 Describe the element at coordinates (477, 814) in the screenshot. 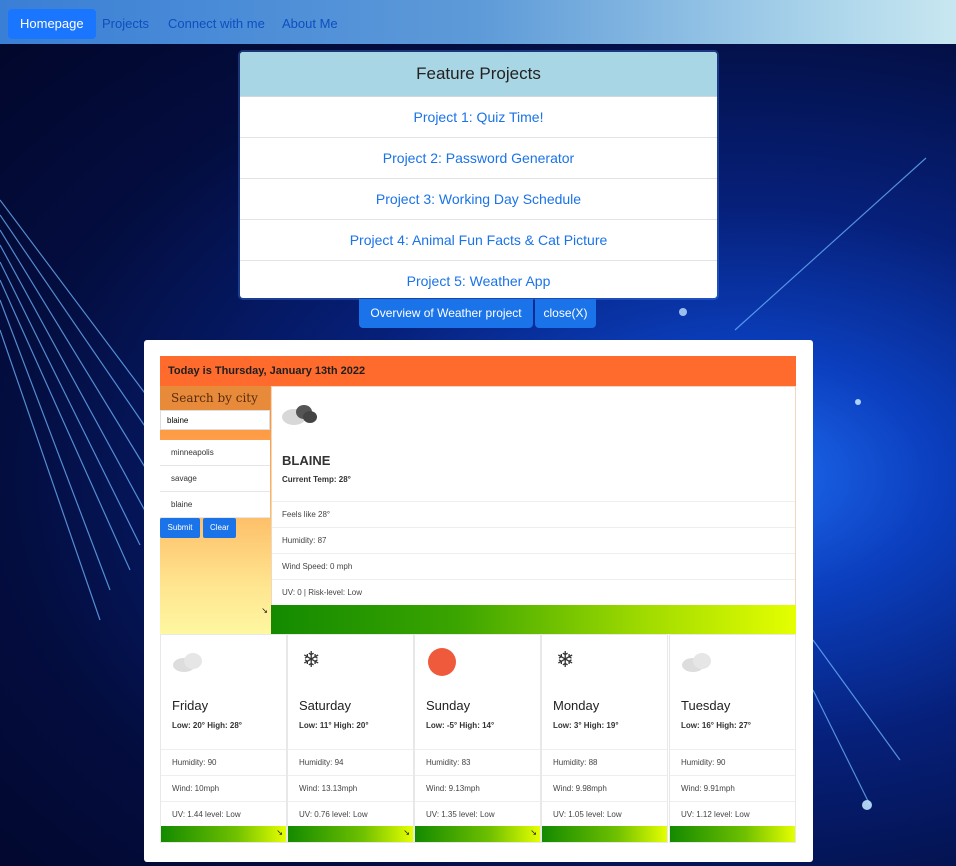

I see `forecast-uv: UV: 1.35 level: Low` at that location.